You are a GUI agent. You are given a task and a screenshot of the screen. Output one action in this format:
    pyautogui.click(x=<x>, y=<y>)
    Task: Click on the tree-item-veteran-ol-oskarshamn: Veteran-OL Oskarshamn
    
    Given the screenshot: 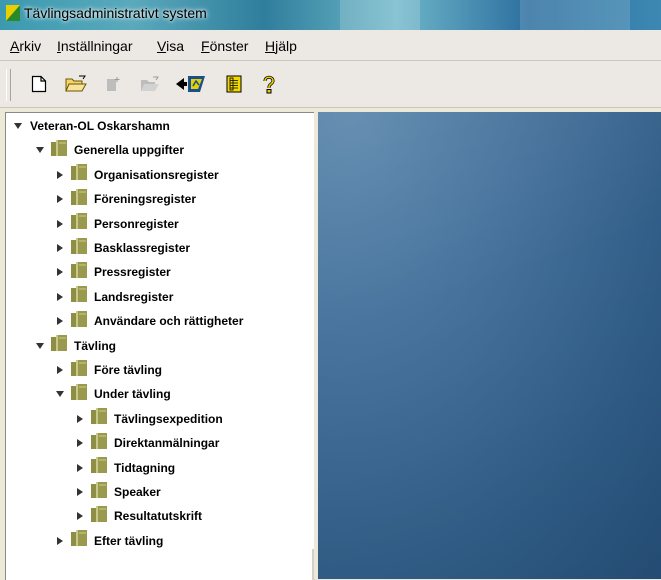 What is the action you would take?
    pyautogui.click(x=91, y=126)
    